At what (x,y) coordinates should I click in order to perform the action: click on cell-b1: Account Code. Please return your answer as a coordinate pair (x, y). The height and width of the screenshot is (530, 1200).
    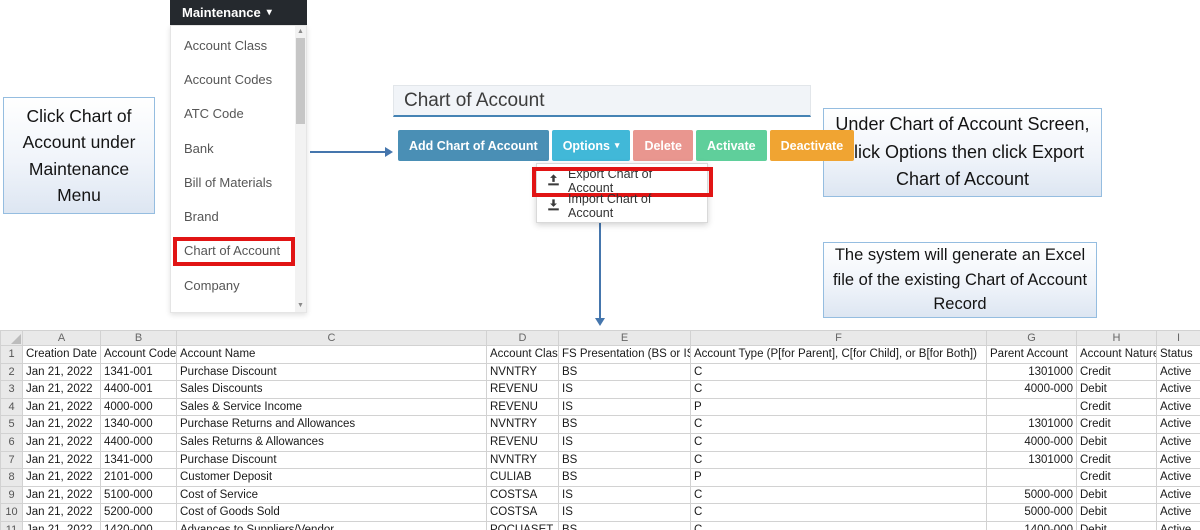
    Looking at the image, I should click on (138, 354).